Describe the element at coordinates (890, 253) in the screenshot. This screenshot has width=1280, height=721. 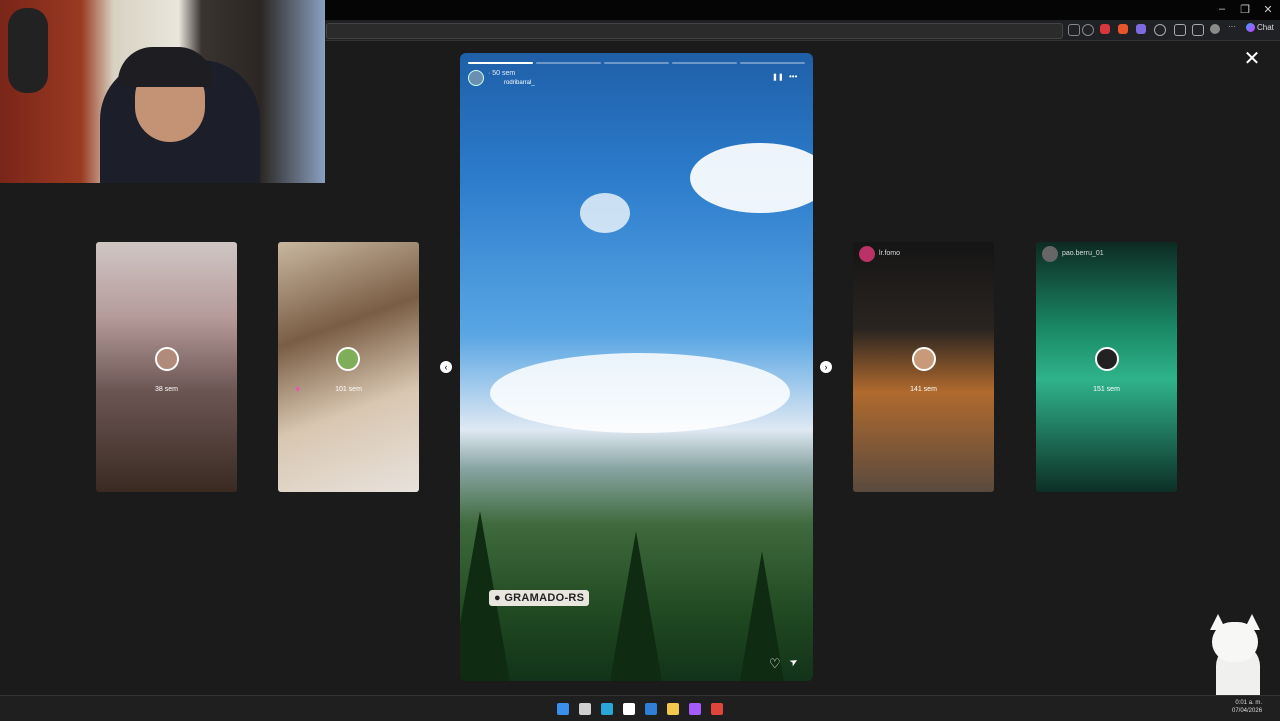
I see `thumbnail-username: lr.fomo` at that location.